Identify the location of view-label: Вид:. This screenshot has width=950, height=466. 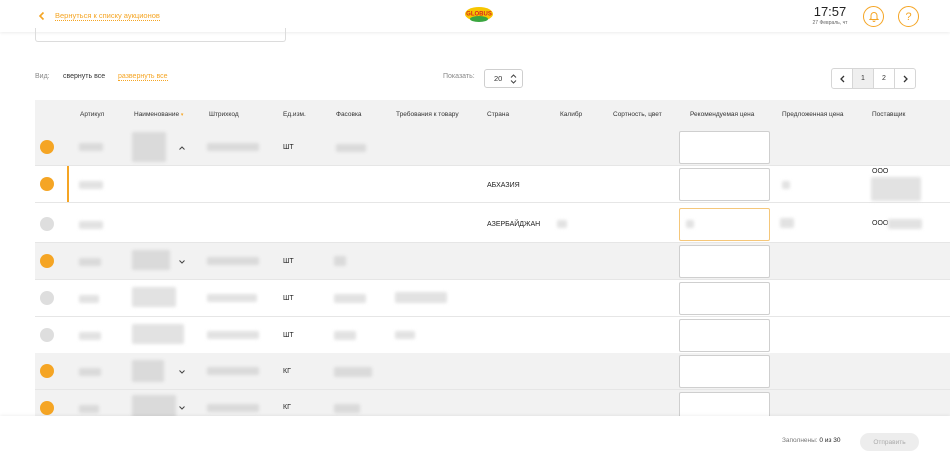
(42, 76).